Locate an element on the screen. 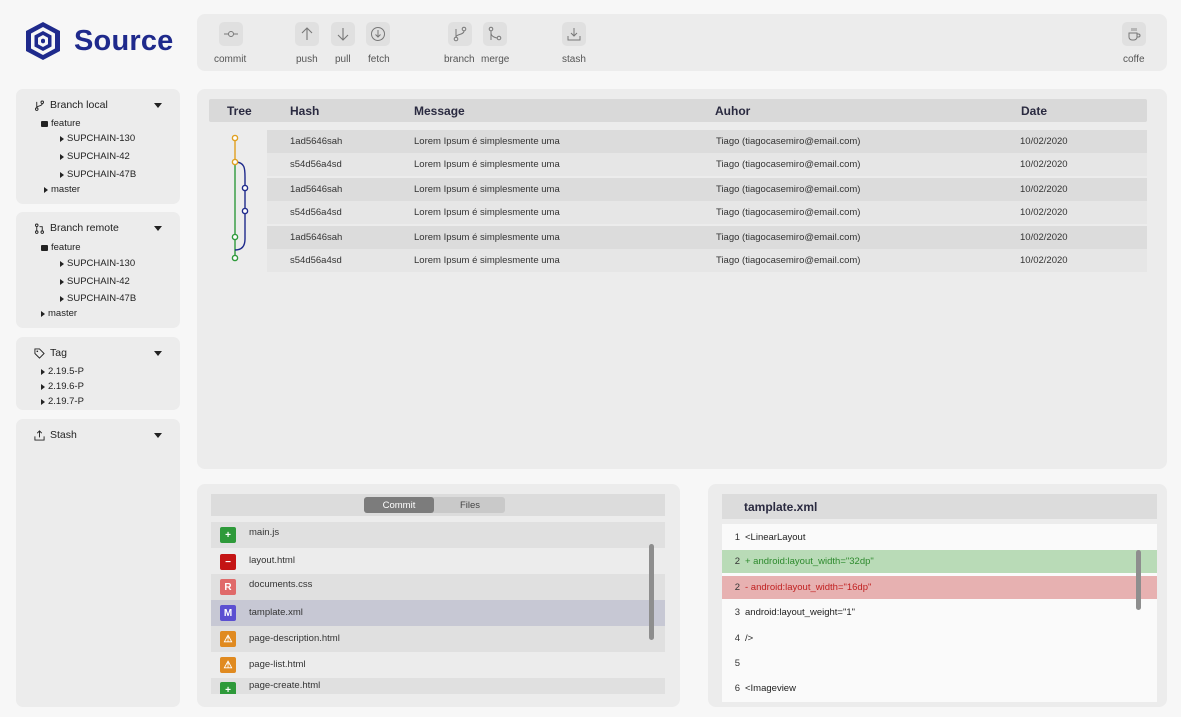 The height and width of the screenshot is (717, 1181). file-row: ⚠ page-description.html is located at coordinates (438, 639).